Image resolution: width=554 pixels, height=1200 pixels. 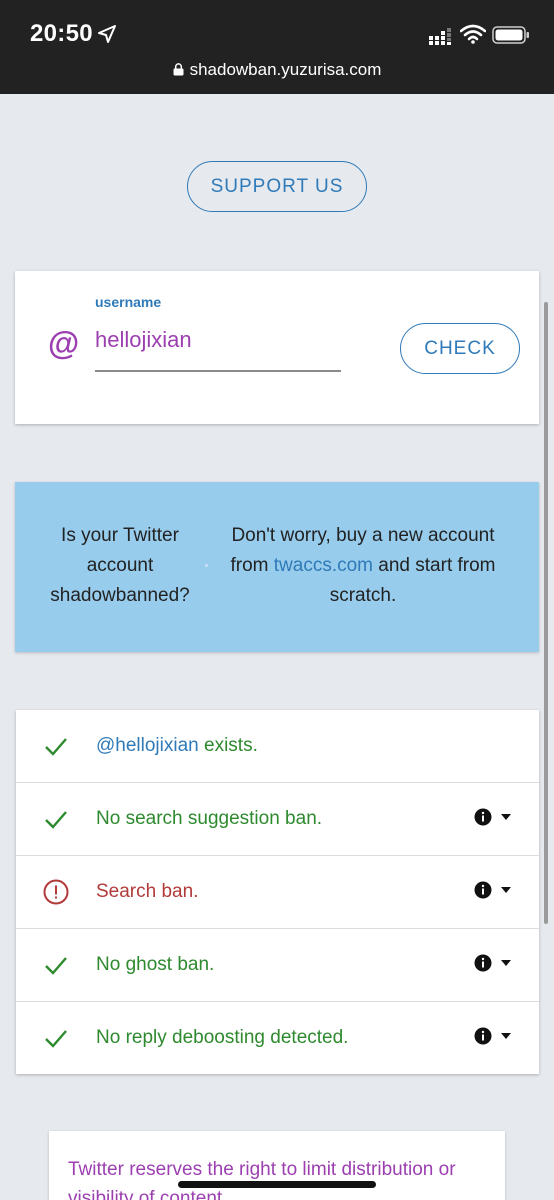 I want to click on support-us-button: SUPPORT US, so click(x=277, y=186).